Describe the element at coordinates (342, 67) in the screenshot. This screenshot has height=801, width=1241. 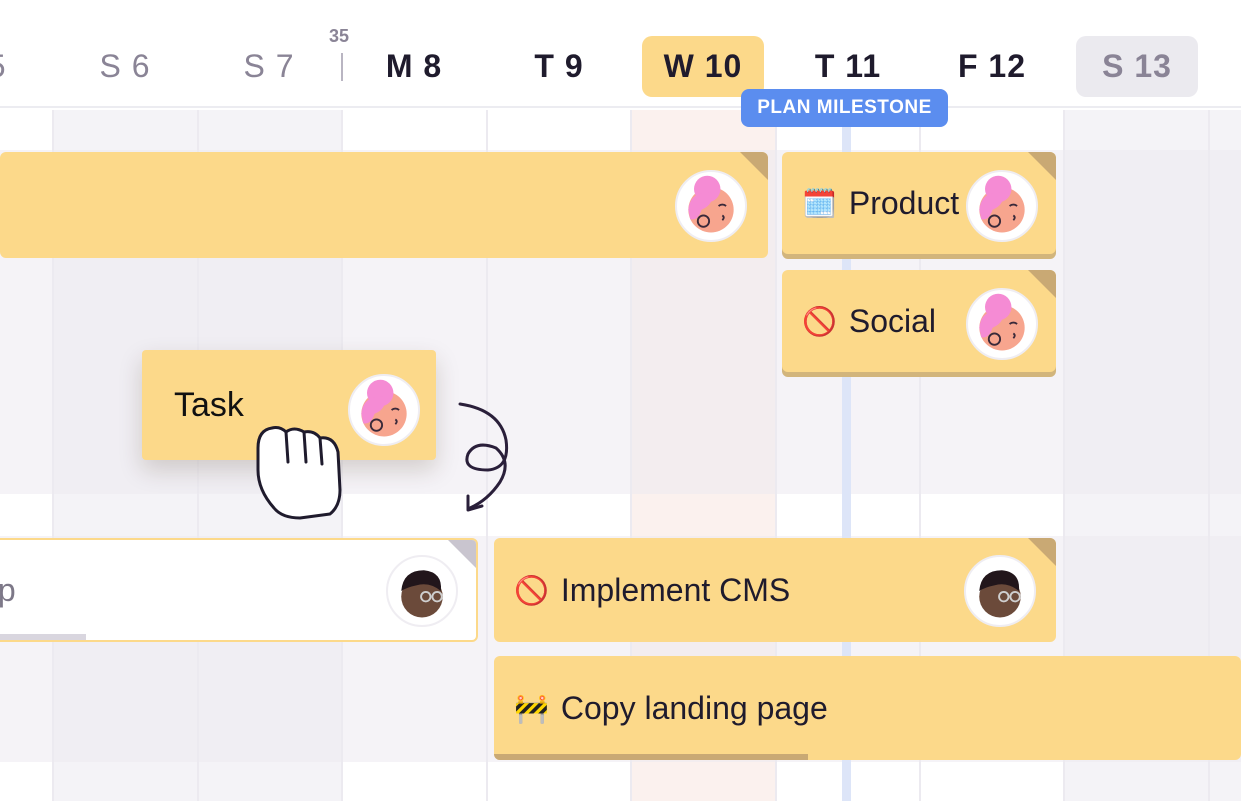
I see `week-separator` at that location.